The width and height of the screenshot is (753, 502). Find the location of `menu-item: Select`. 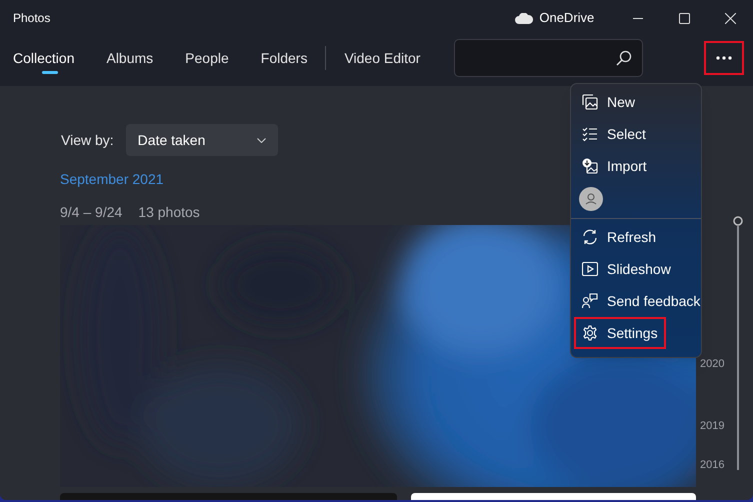

menu-item: Select is located at coordinates (636, 134).